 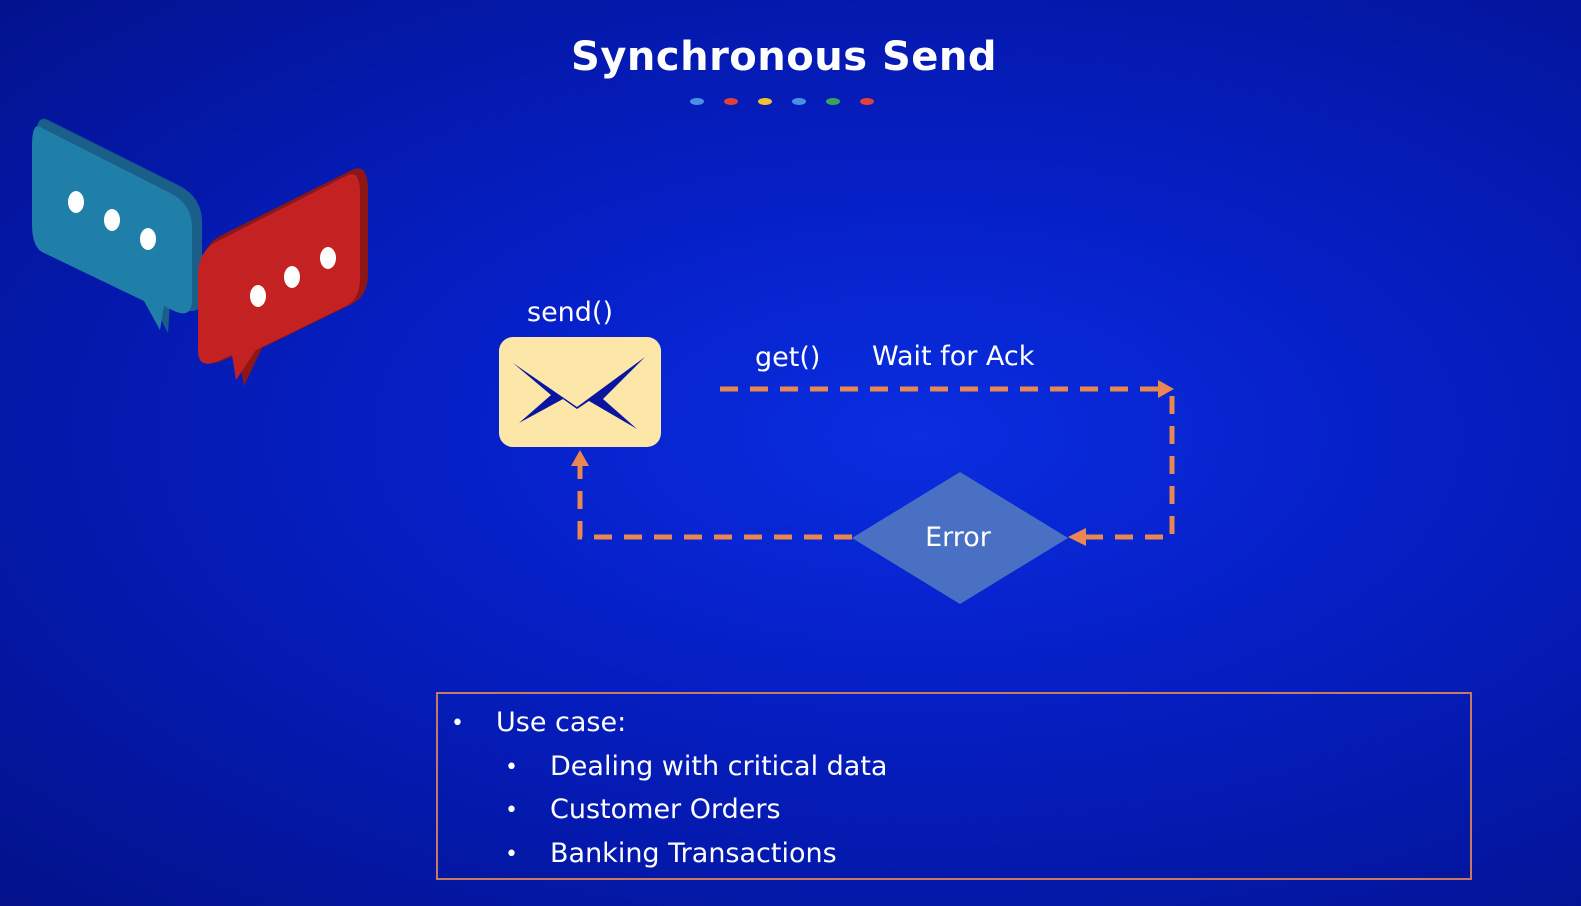 I want to click on arrow-get-to-wait, so click(x=947, y=389).